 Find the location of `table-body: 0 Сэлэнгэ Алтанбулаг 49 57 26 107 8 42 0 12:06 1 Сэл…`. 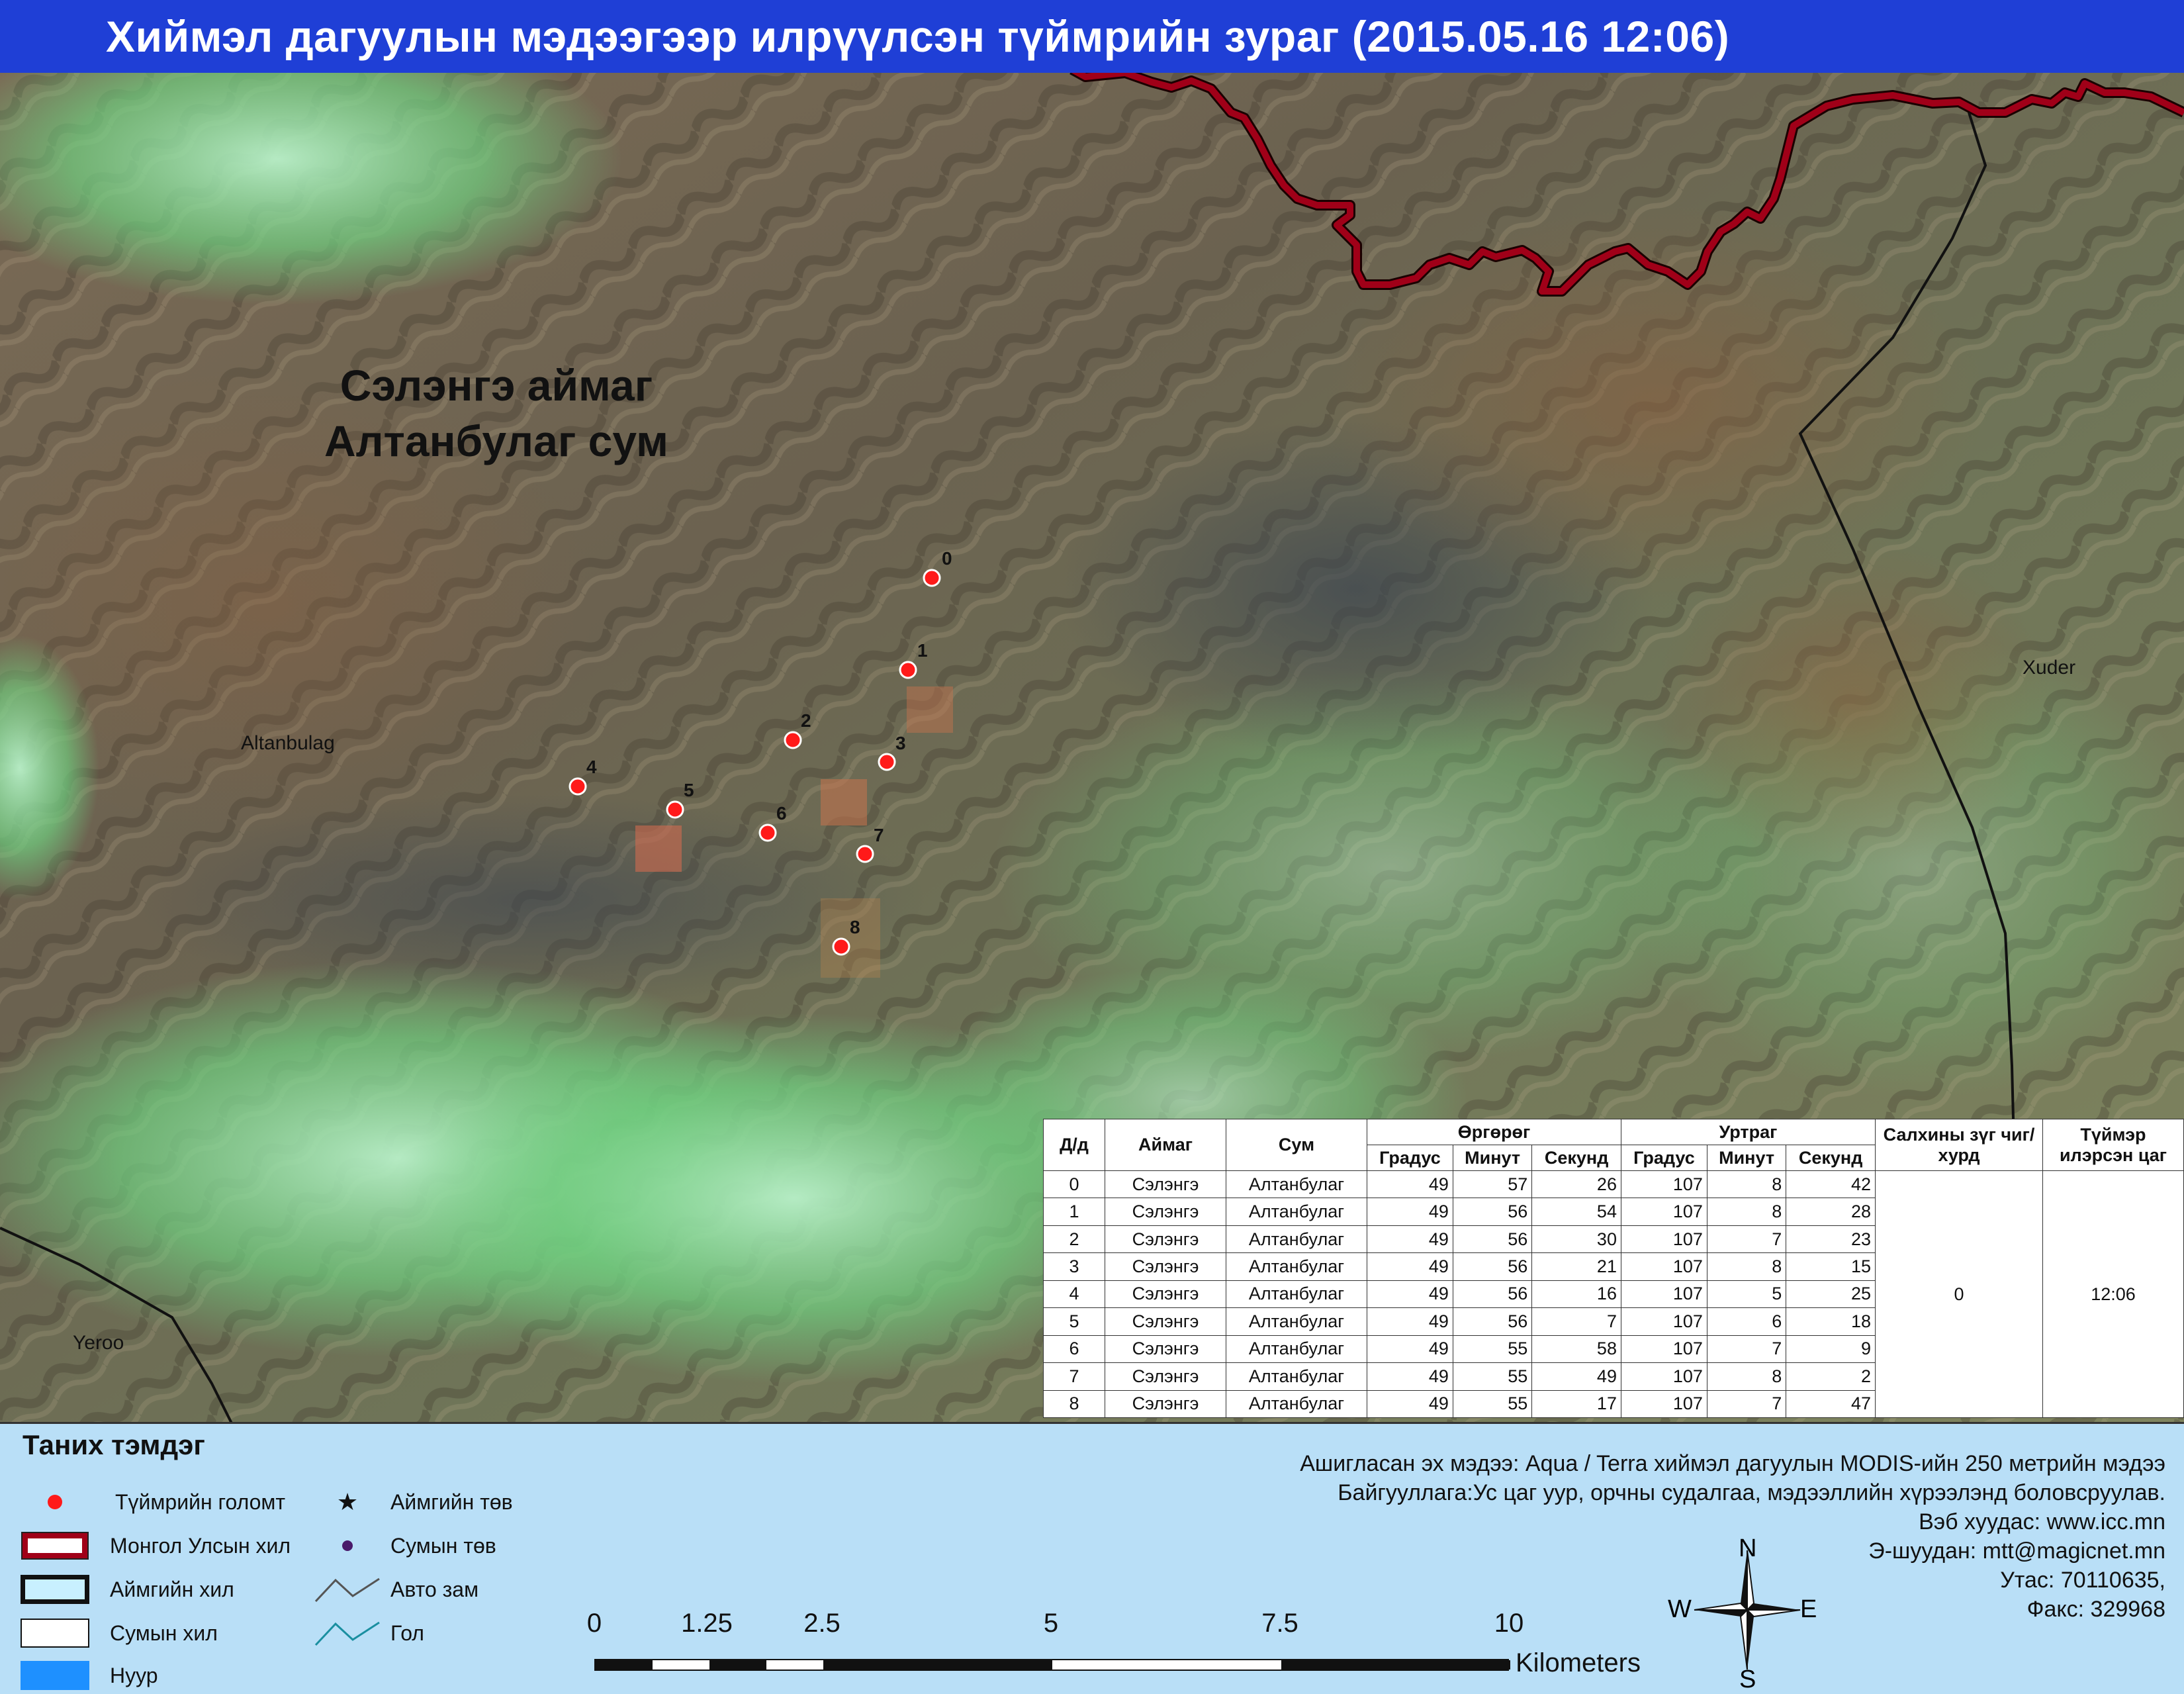

table-body: 0 Сэлэнгэ Алтанбулаг 49 57 26 107 8 42 0 12:06 1 Сэл… is located at coordinates (1613, 1294).